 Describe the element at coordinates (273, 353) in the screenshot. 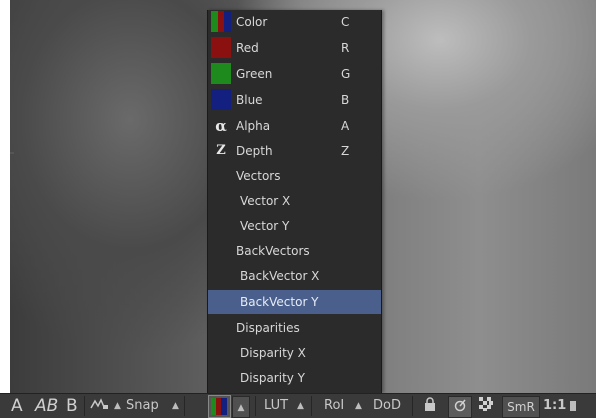

I see `menu-item-label: Disparity X` at that location.